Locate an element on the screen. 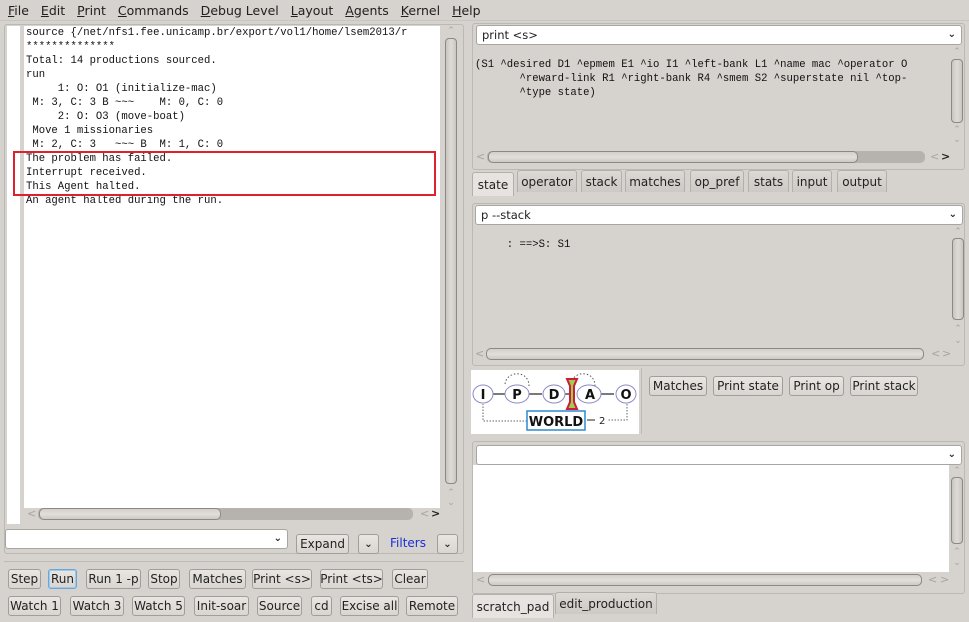 This screenshot has width=969, height=622. tab-state: state is located at coordinates (493, 184).